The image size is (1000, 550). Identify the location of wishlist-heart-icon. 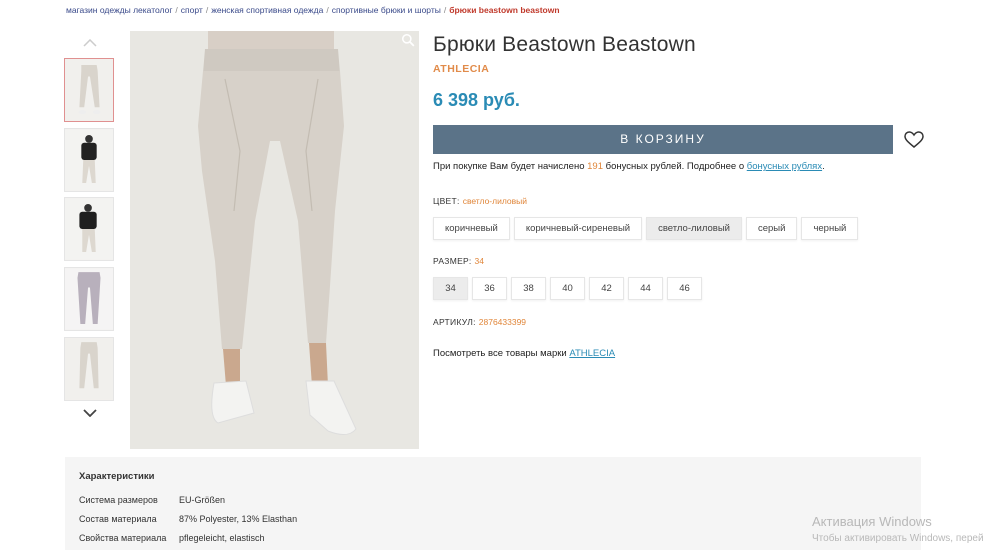
(914, 140).